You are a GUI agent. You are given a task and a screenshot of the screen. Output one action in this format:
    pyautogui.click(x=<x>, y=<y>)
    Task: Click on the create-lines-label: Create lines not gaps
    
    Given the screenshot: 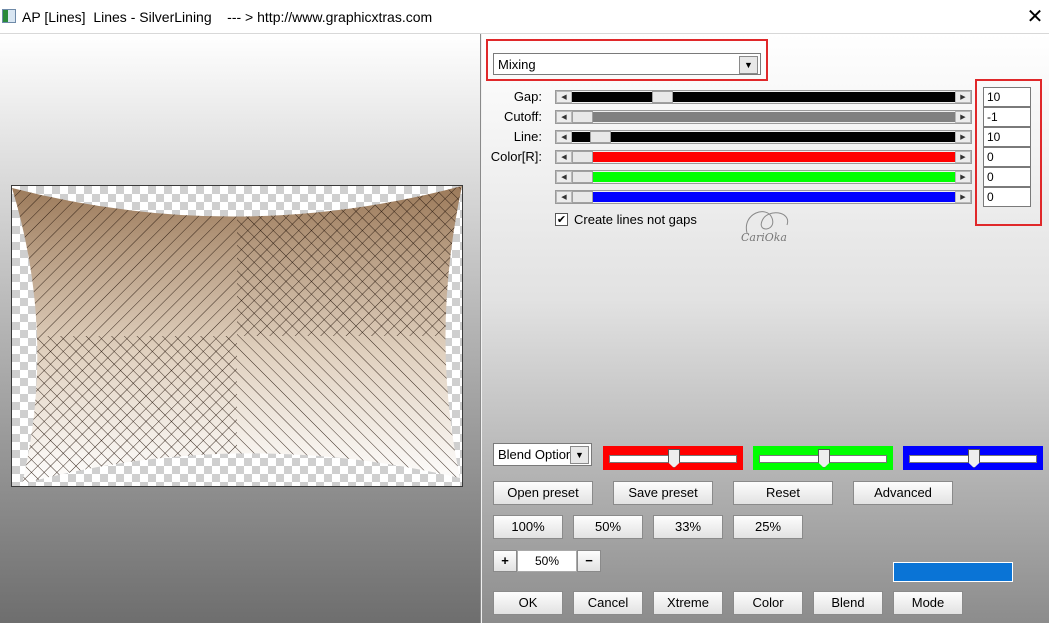 What is the action you would take?
    pyautogui.click(x=635, y=219)
    